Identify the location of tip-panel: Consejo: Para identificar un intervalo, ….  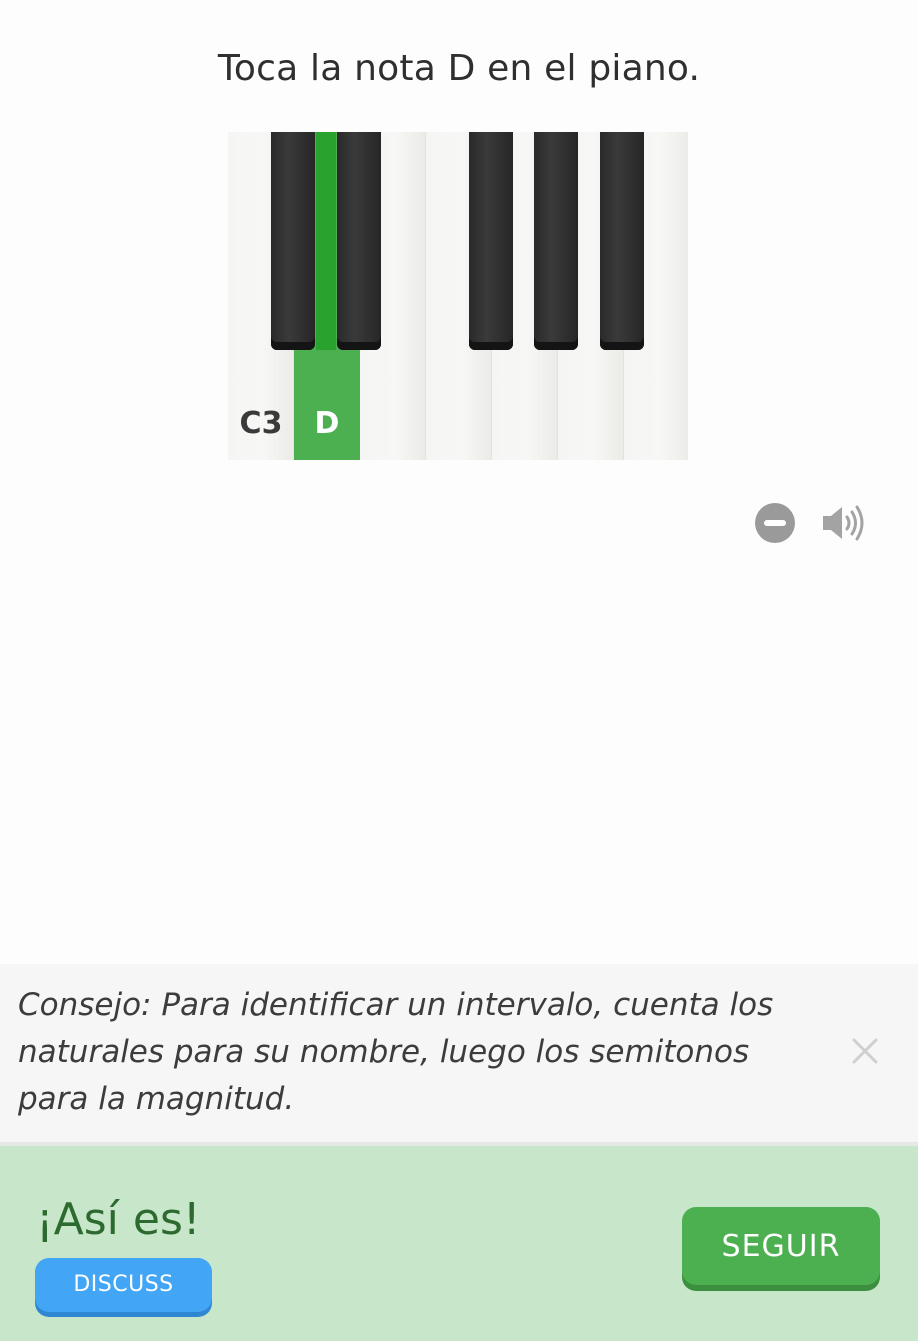
(459, 1053).